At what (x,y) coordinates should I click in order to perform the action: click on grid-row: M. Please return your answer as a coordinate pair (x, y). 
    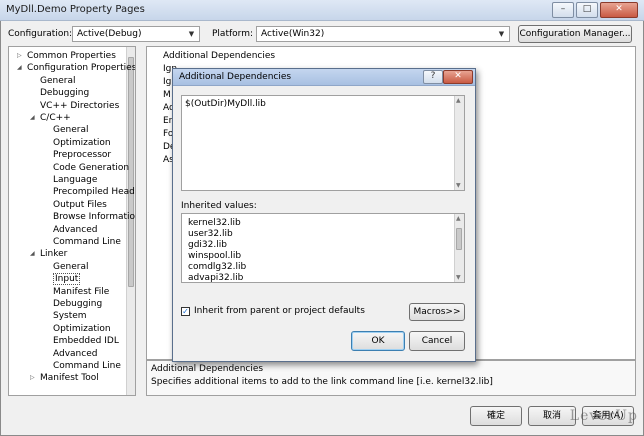
    Looking at the image, I should click on (167, 95).